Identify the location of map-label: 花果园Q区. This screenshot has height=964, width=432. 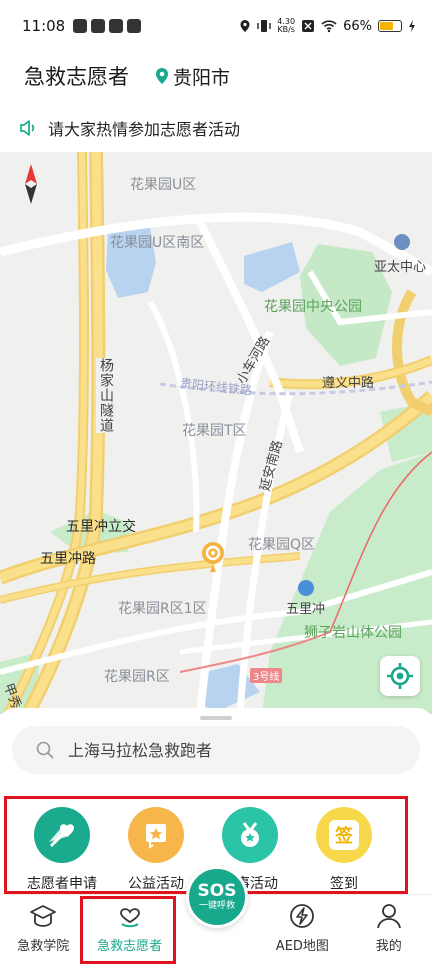
(282, 545).